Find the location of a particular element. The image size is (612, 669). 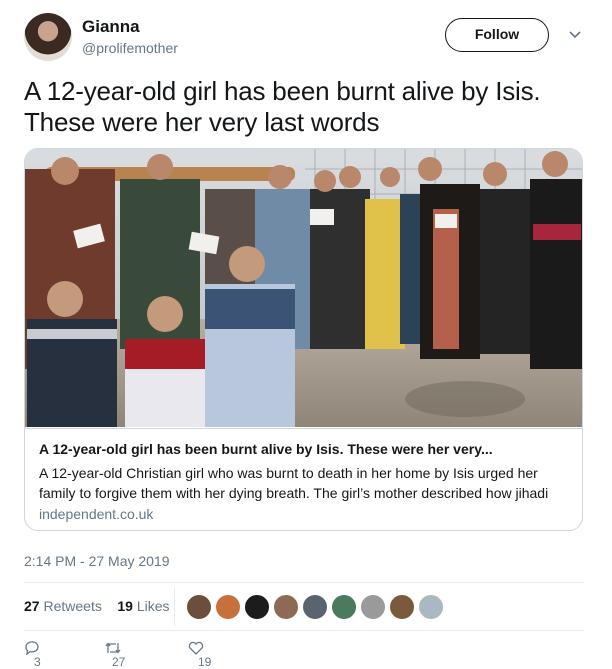

retweets-stat: 27 Retweets is located at coordinates (63, 606).